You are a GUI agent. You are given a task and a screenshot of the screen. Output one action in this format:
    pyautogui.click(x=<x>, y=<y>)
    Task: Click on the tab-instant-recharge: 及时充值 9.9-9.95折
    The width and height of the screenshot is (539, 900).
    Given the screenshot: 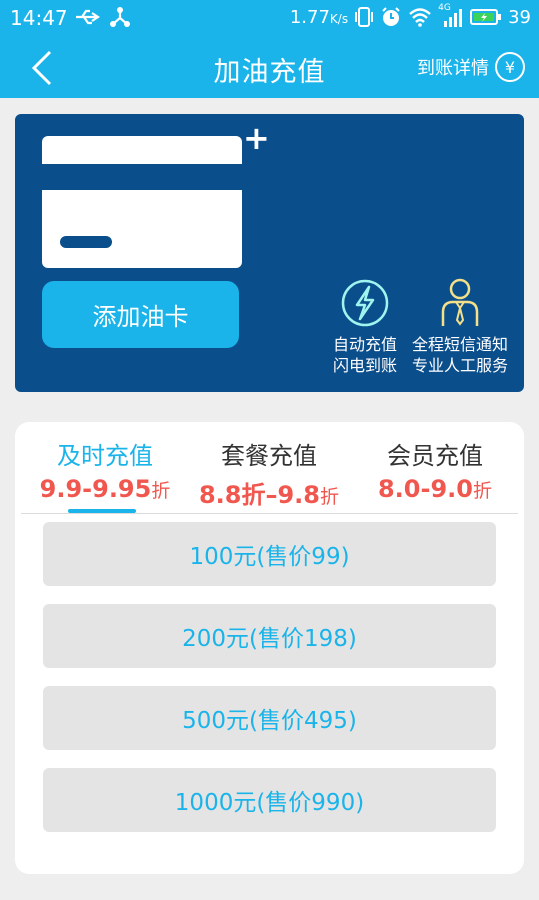 What is the action you would take?
    pyautogui.click(x=105, y=469)
    